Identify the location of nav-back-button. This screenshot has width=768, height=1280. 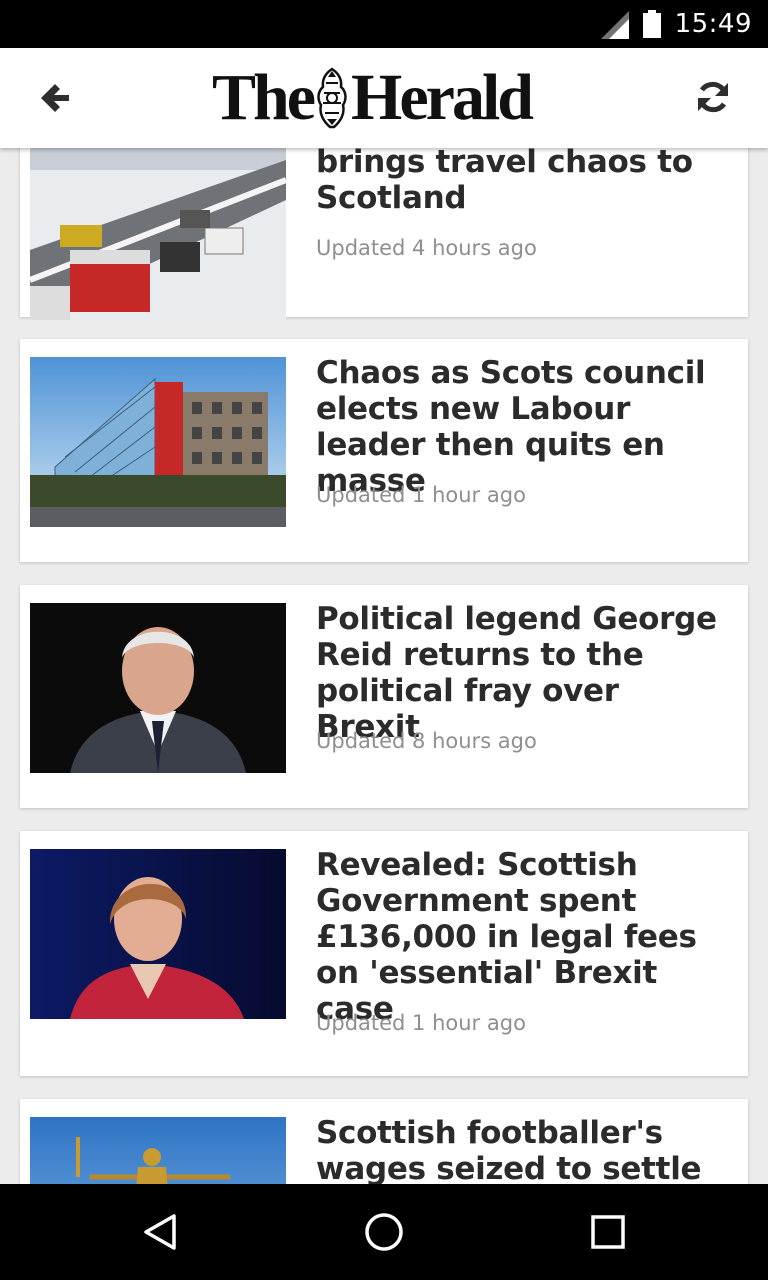
(160, 1232).